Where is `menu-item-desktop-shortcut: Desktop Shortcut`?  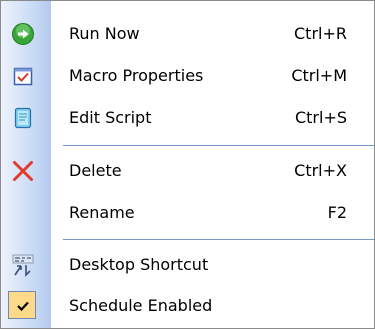
menu-item-desktop-shortcut: Desktop Shortcut is located at coordinates (187, 265).